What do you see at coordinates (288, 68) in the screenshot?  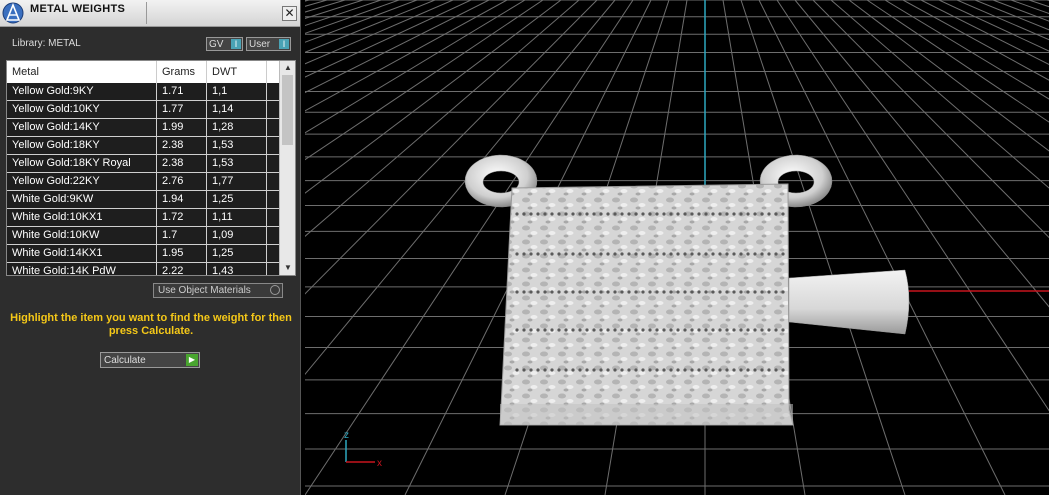 I see `scroll-up-icon: ▲` at bounding box center [288, 68].